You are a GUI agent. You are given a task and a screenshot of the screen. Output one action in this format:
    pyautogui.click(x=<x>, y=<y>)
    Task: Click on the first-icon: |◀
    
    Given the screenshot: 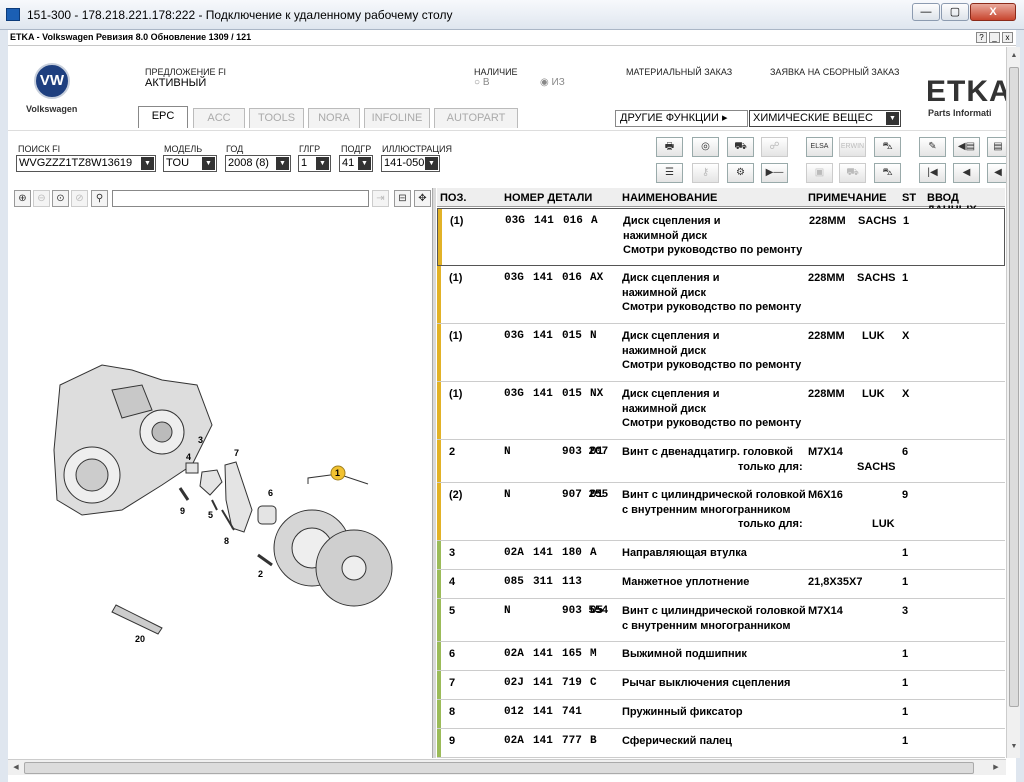 What is the action you would take?
    pyautogui.click(x=932, y=173)
    